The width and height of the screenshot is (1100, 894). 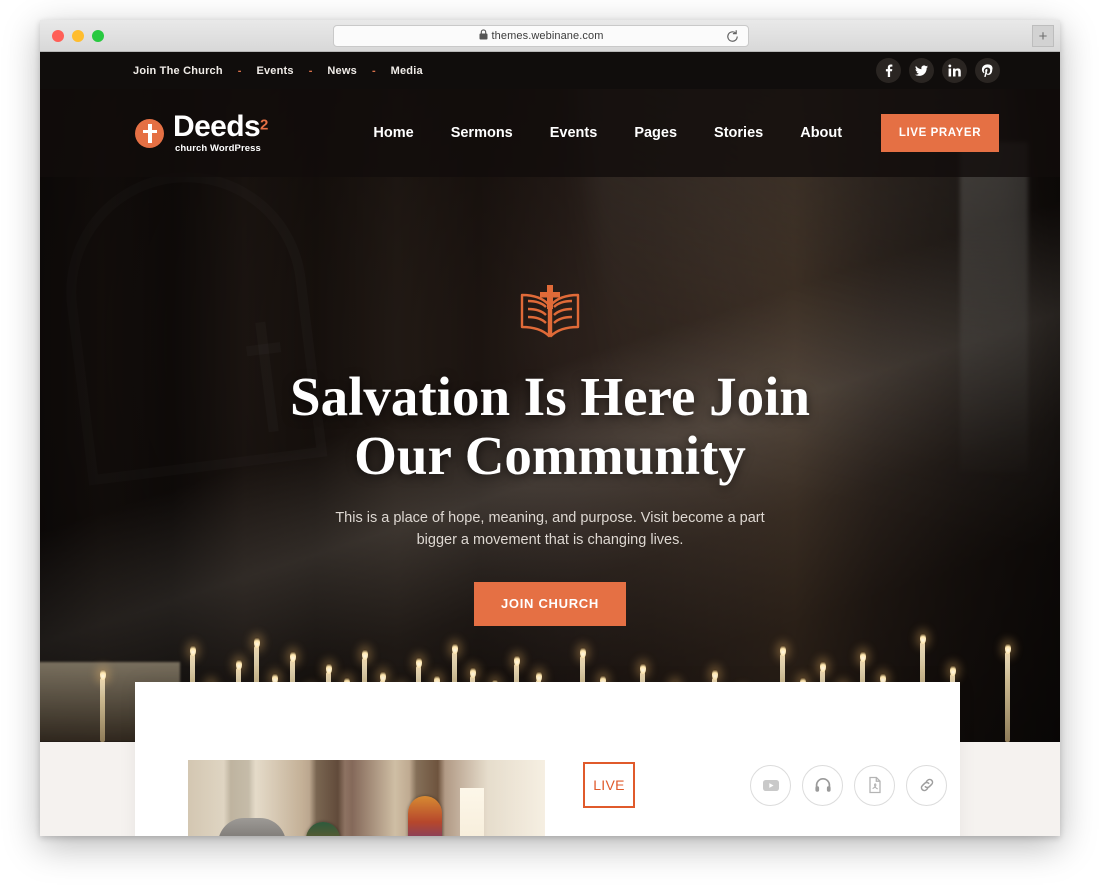 What do you see at coordinates (342, 71) in the screenshot?
I see `topbar-link-news: News` at bounding box center [342, 71].